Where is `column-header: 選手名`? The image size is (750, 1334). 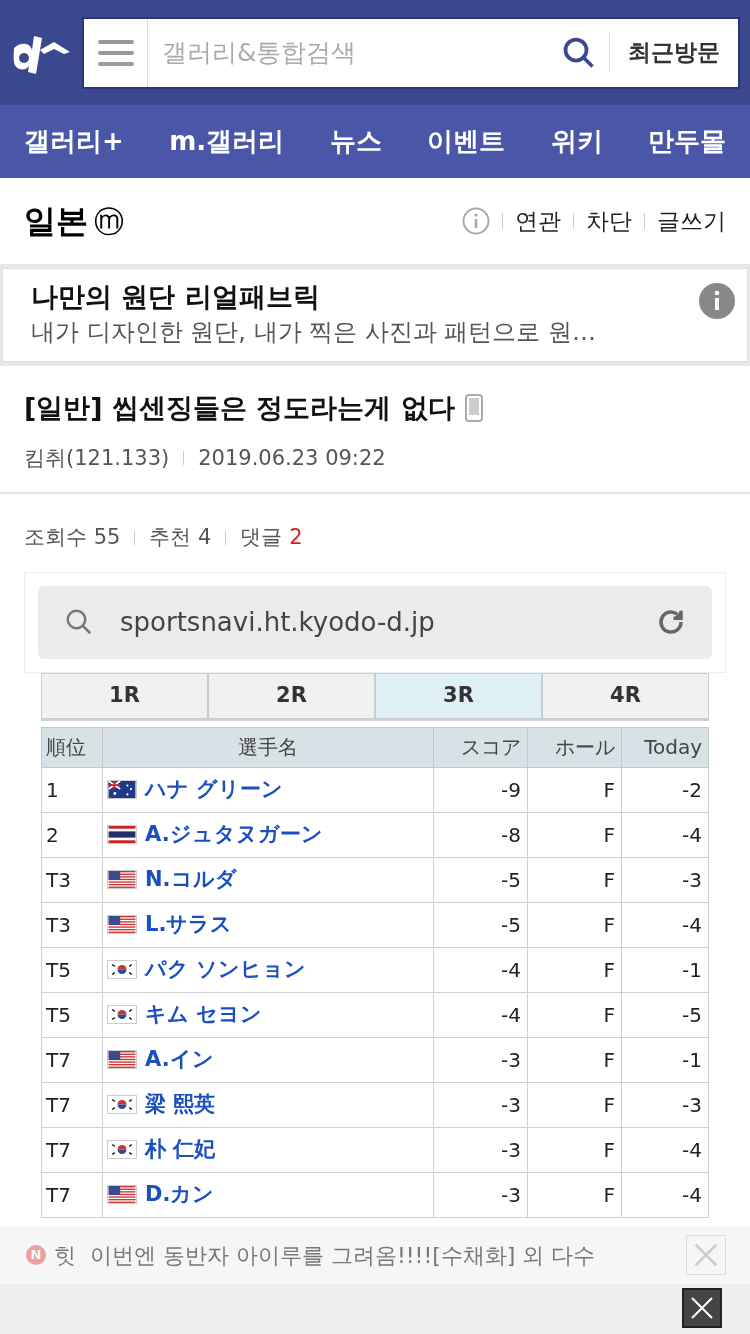
column-header: 選手名 is located at coordinates (268, 747).